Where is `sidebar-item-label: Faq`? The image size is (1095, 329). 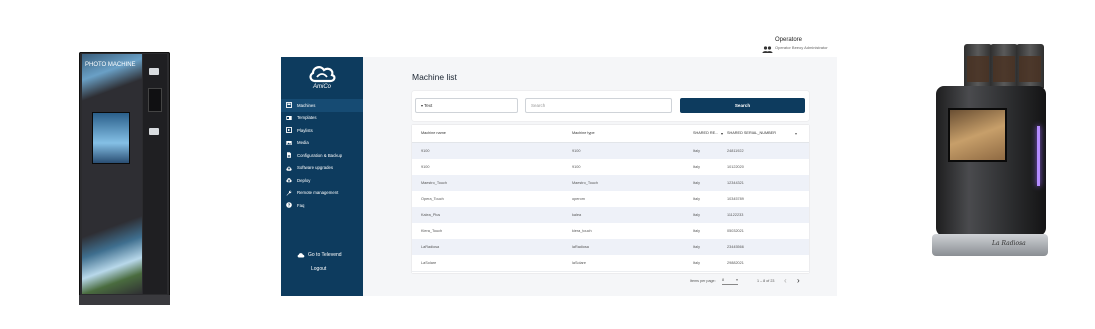 sidebar-item-label: Faq is located at coordinates (301, 205).